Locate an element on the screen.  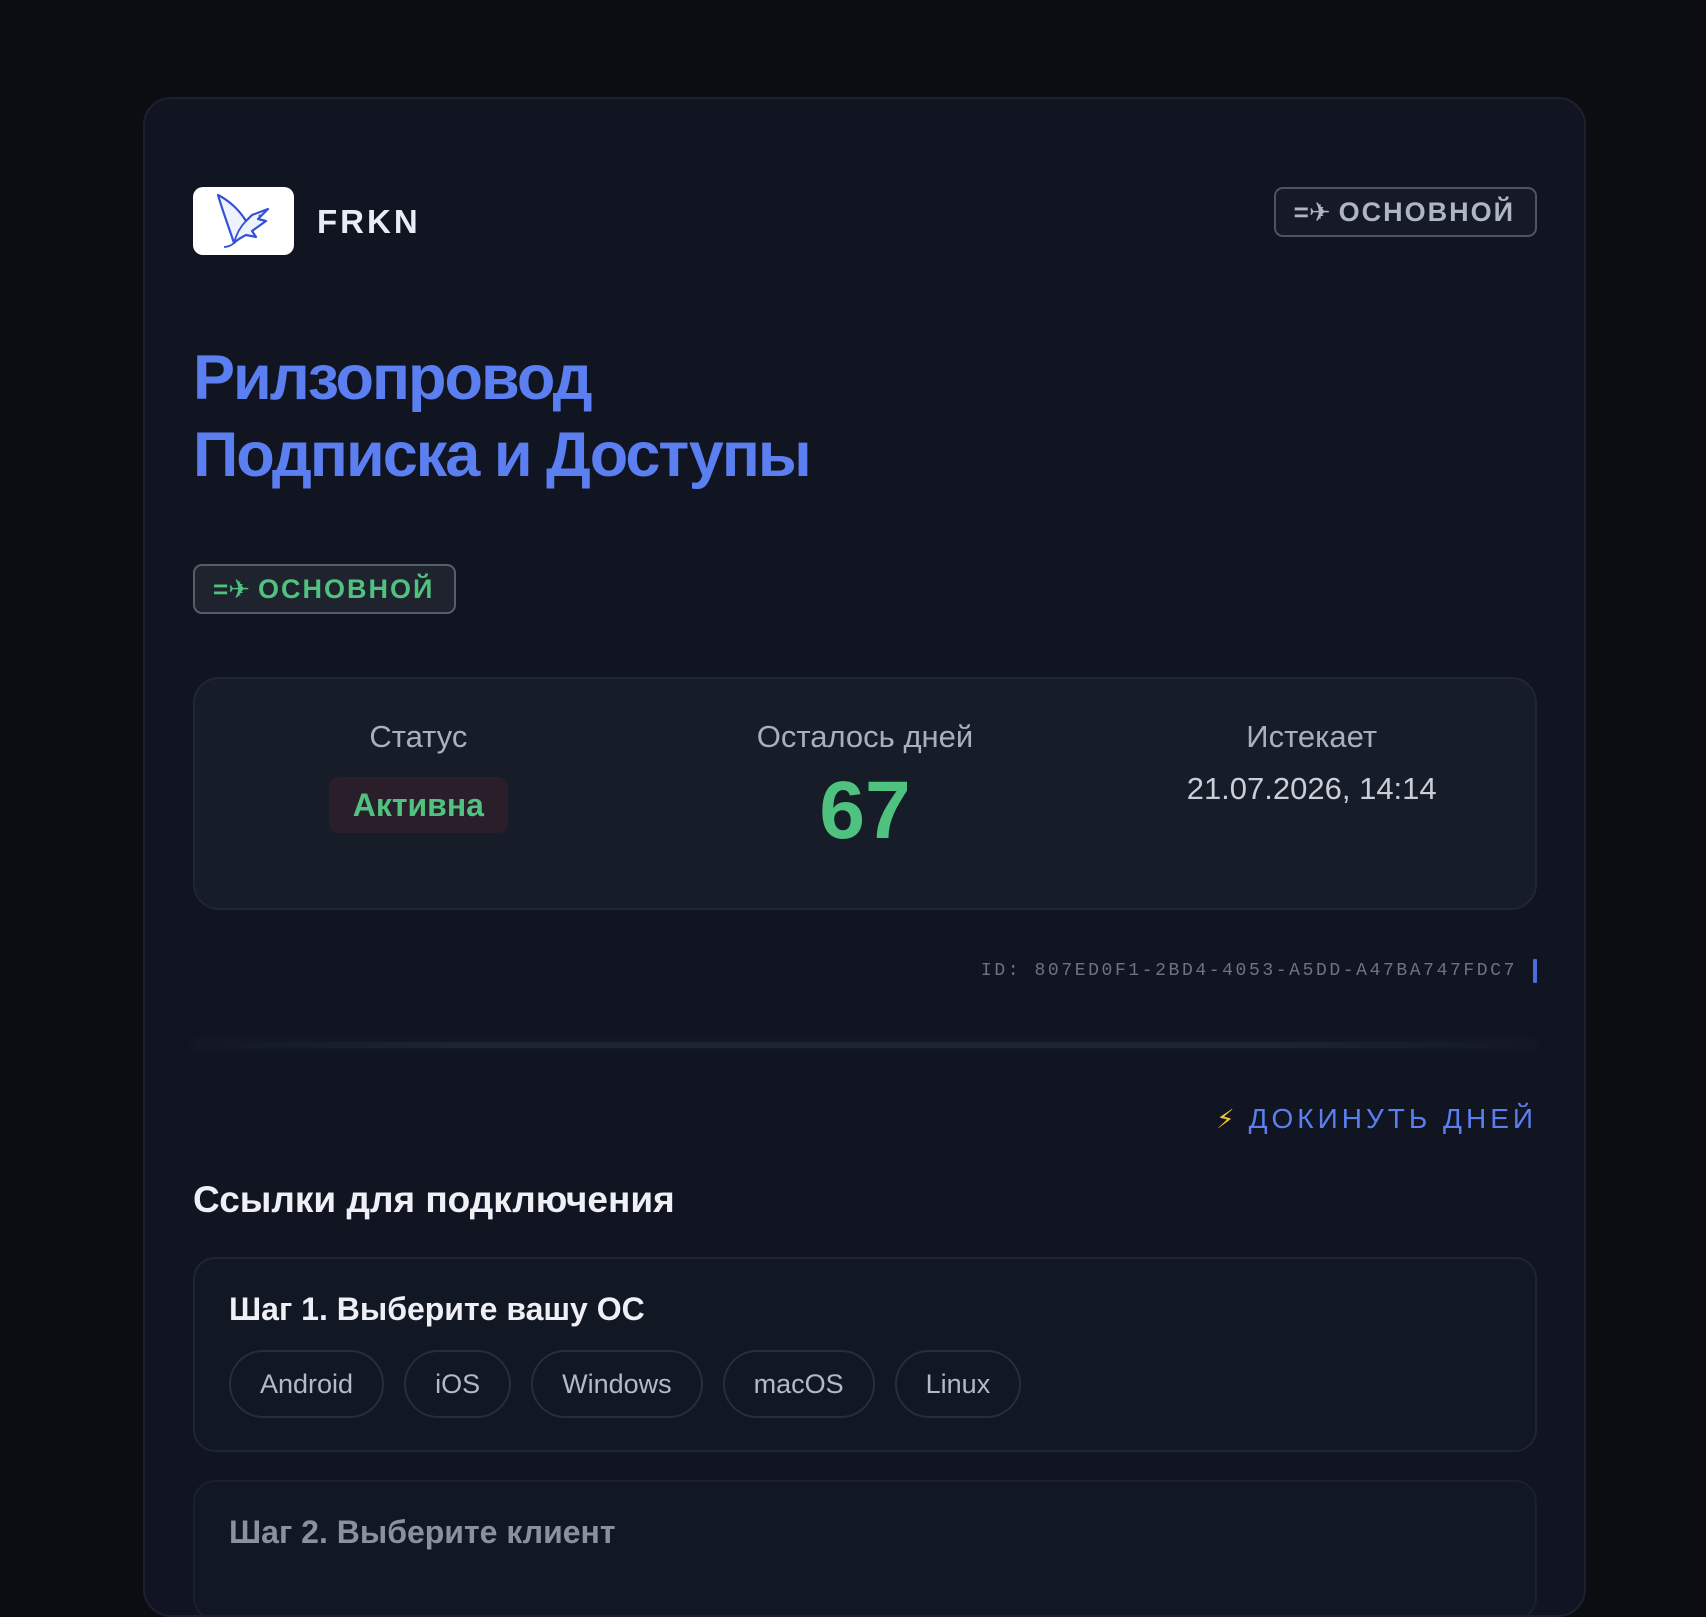
lightning-icon: ⚡ is located at coordinates (1225, 1118).